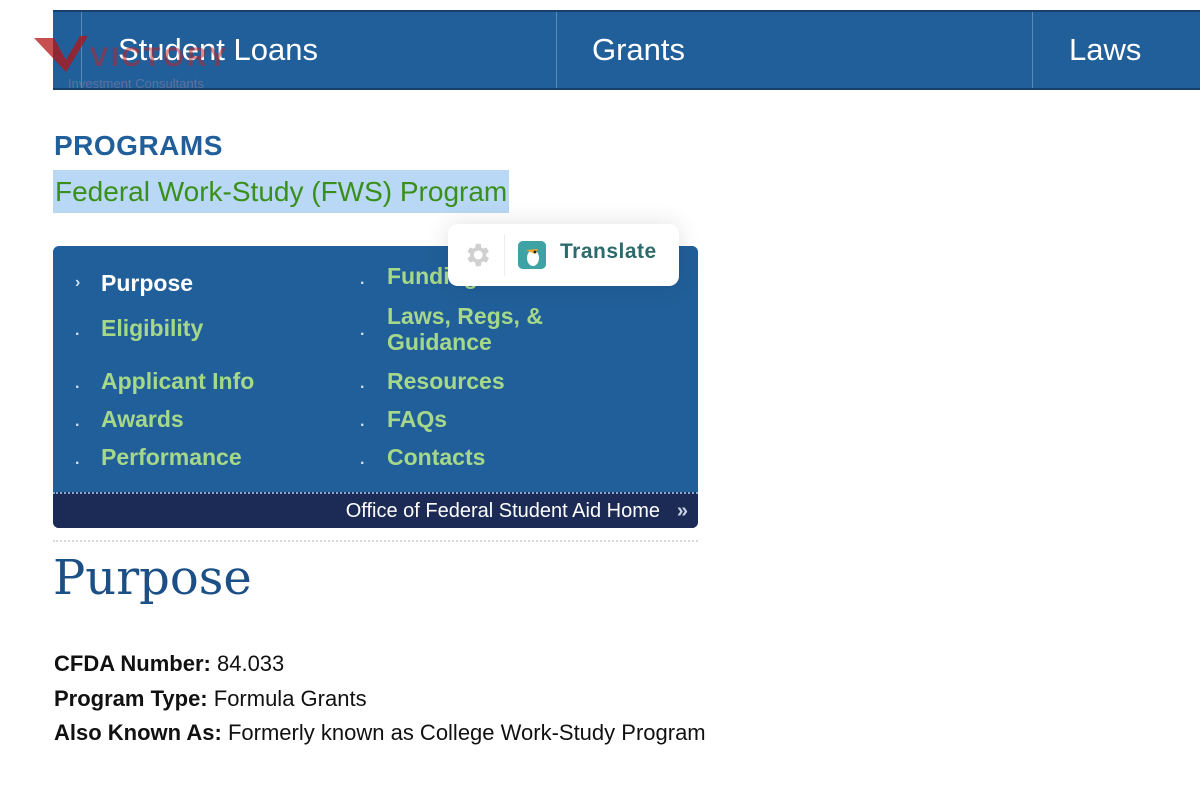 The height and width of the screenshot is (800, 1200). What do you see at coordinates (504, 255) in the screenshot?
I see `popup-separator` at bounding box center [504, 255].